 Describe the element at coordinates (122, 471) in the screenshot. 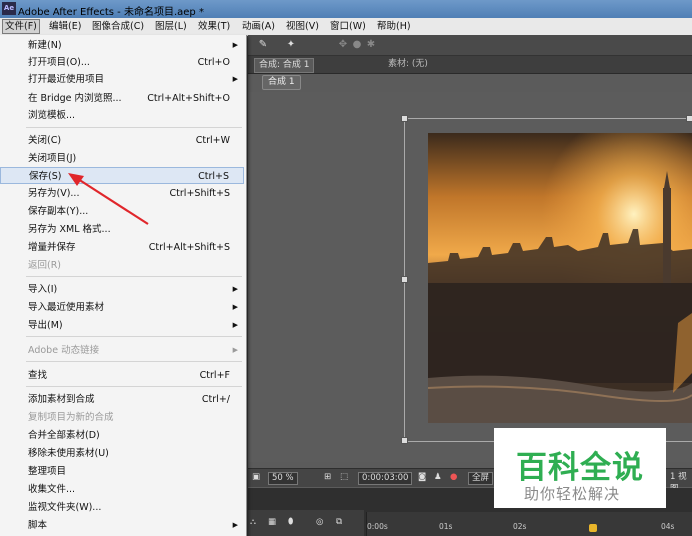

I see `menu-item-reduce-project: 整理项目` at that location.